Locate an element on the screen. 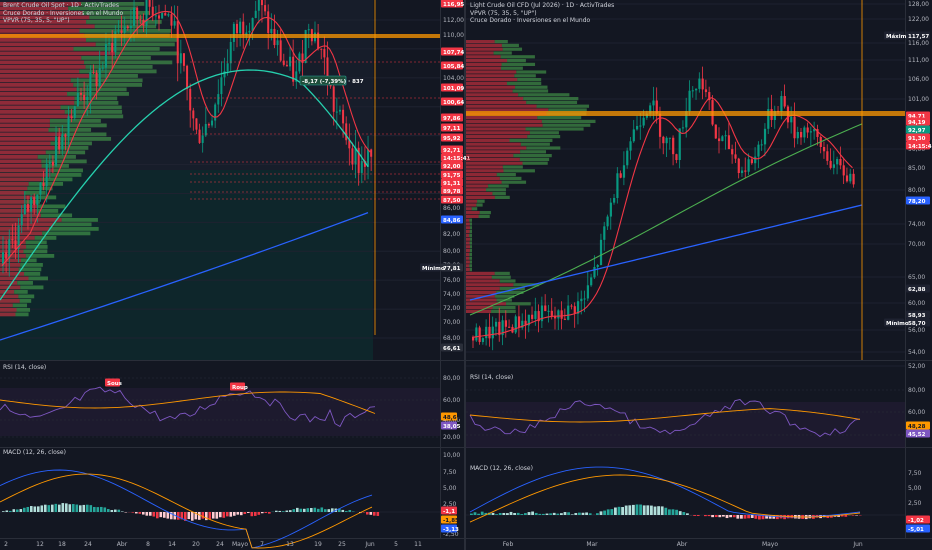 The image size is (932, 550). left-x-tick: Mayo is located at coordinates (240, 544).